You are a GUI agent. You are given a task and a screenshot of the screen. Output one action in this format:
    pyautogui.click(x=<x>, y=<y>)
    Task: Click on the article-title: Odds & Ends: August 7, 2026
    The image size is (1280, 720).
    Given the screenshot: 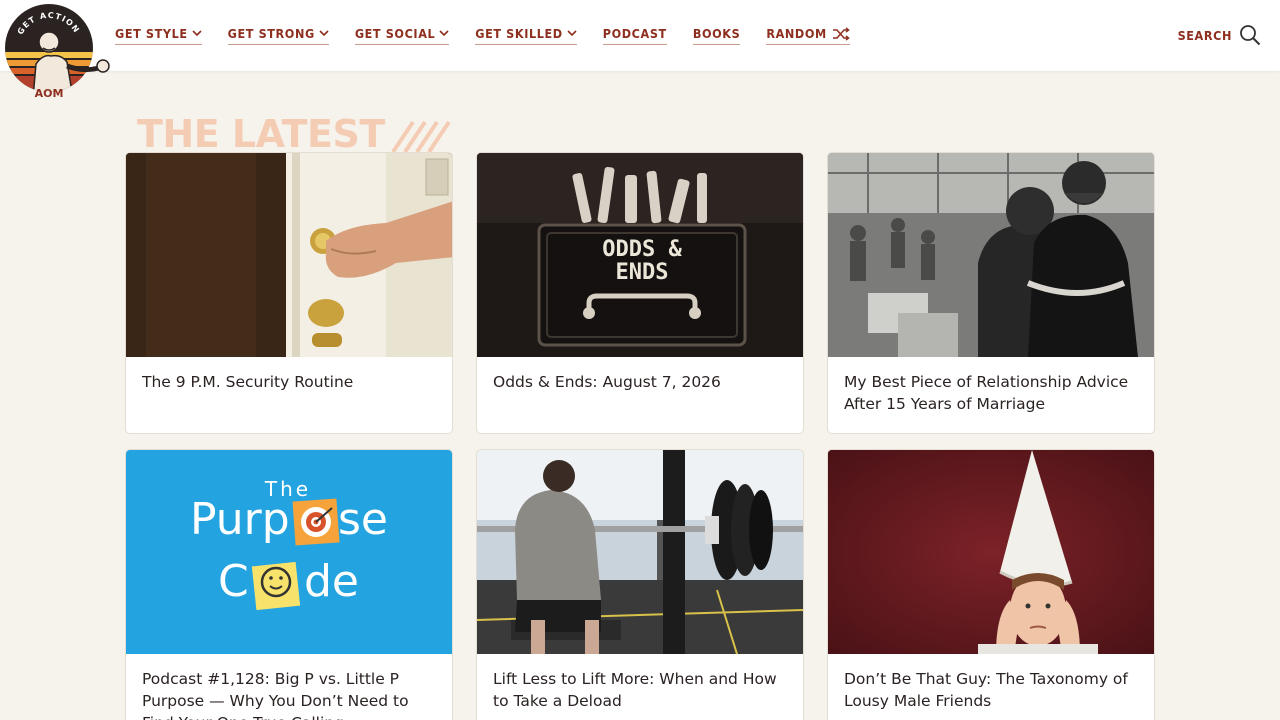 What is the action you would take?
    pyautogui.click(x=640, y=395)
    